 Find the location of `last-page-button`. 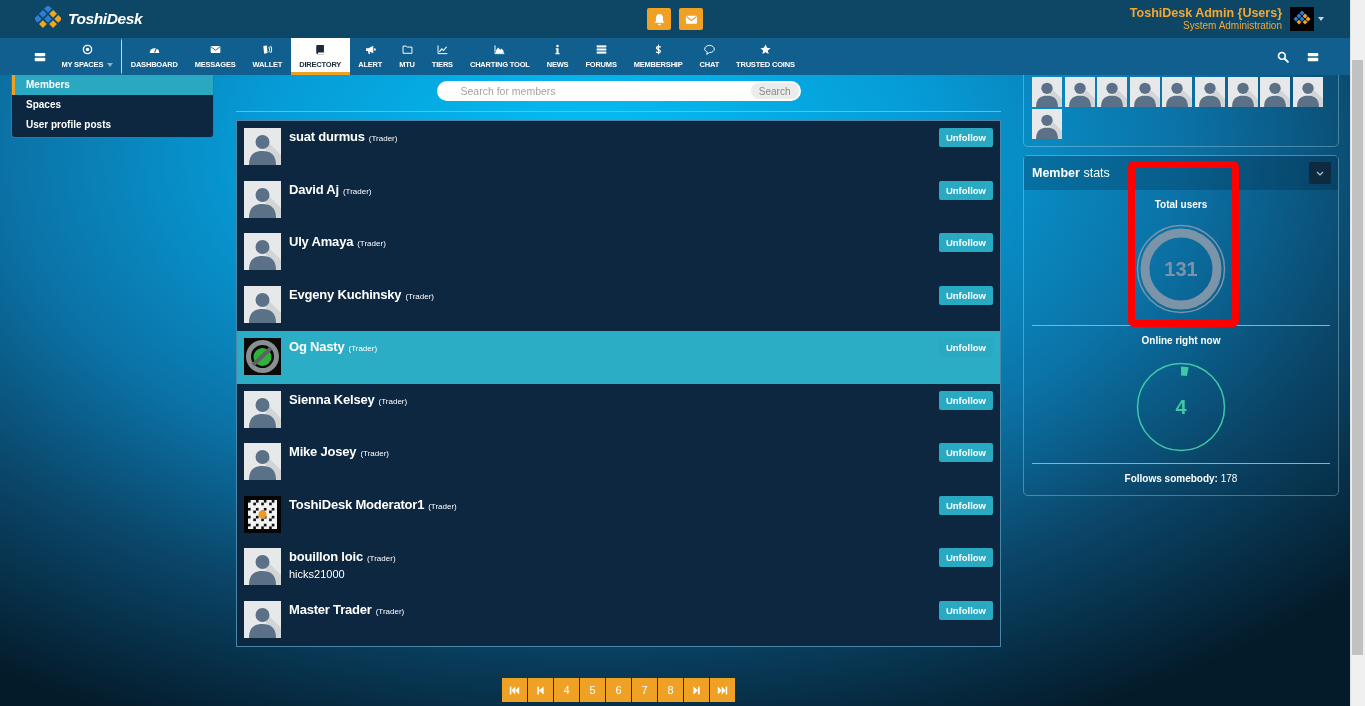

last-page-button is located at coordinates (722, 690).